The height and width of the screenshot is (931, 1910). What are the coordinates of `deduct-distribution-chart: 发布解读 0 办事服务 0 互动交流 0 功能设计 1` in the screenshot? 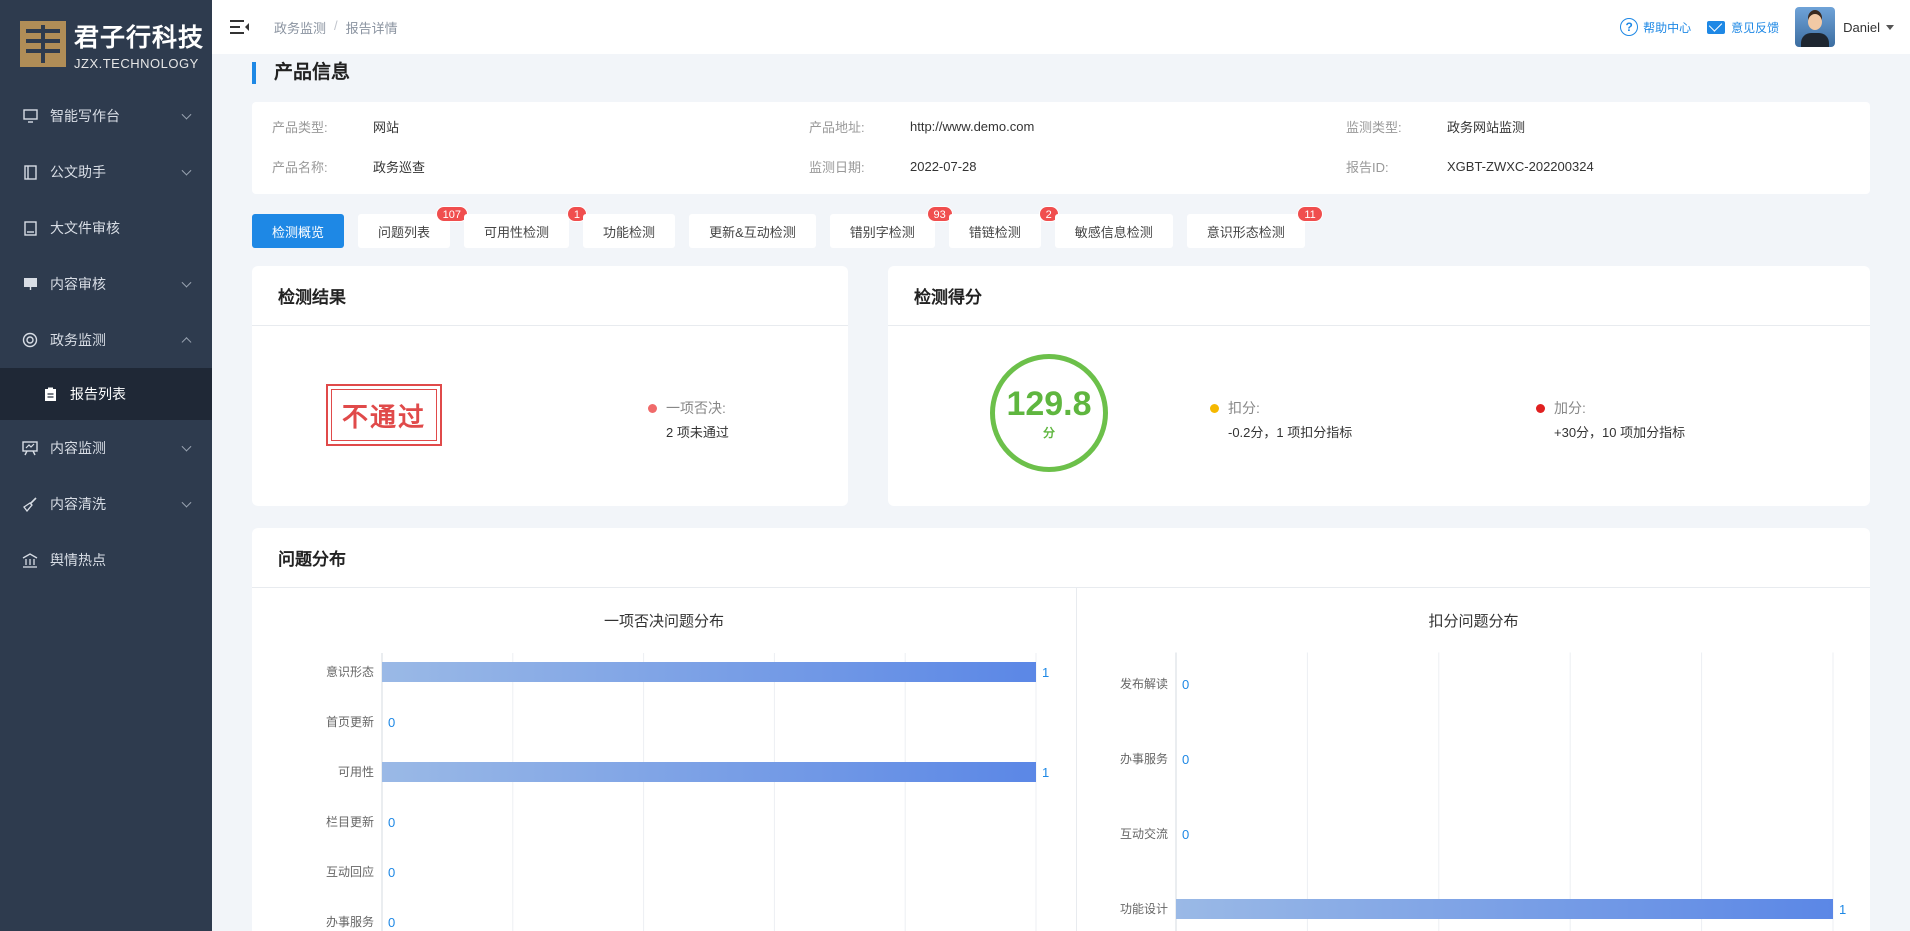 It's located at (1483, 791).